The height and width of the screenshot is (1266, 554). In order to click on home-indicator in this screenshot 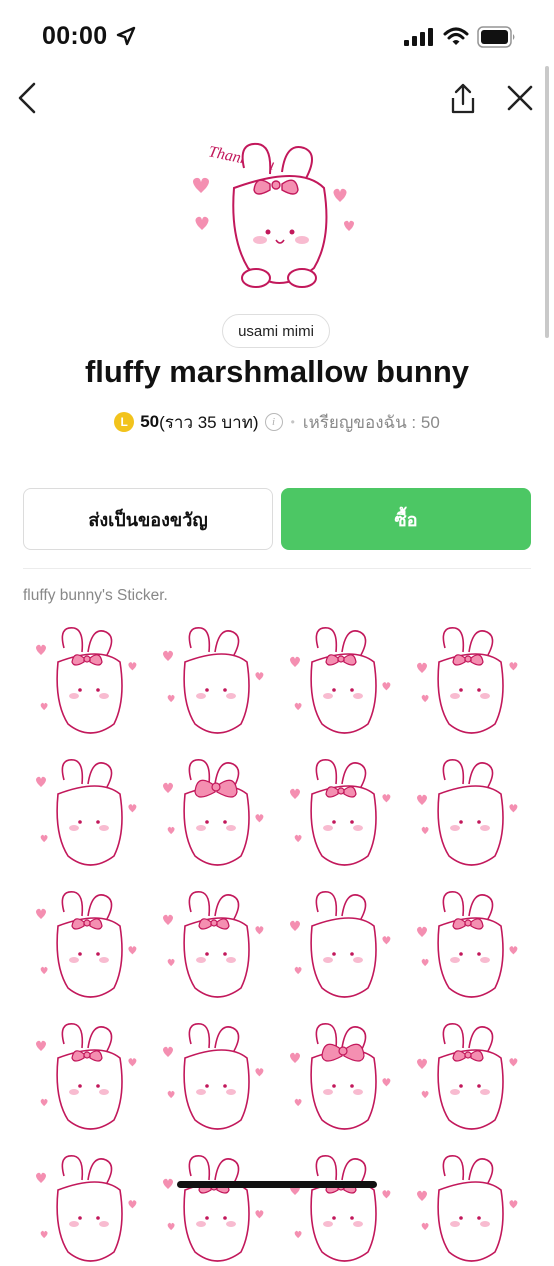, I will do `click(277, 1184)`.